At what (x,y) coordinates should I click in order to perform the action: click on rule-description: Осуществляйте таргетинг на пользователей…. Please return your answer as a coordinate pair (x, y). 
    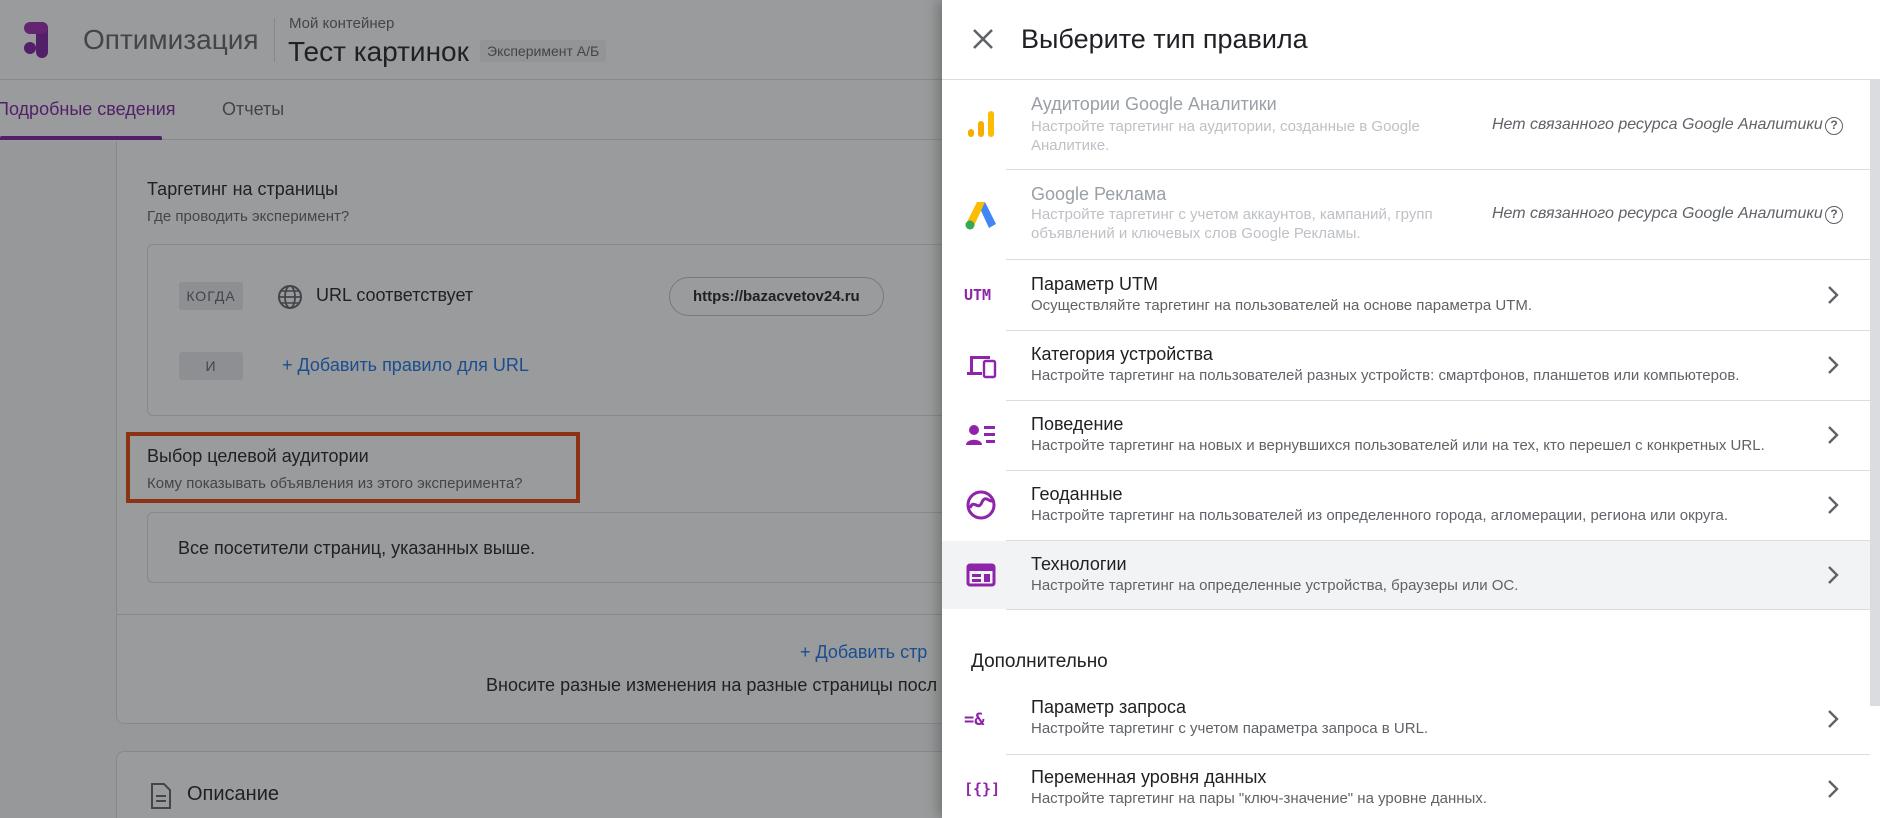
    Looking at the image, I should click on (1281, 305).